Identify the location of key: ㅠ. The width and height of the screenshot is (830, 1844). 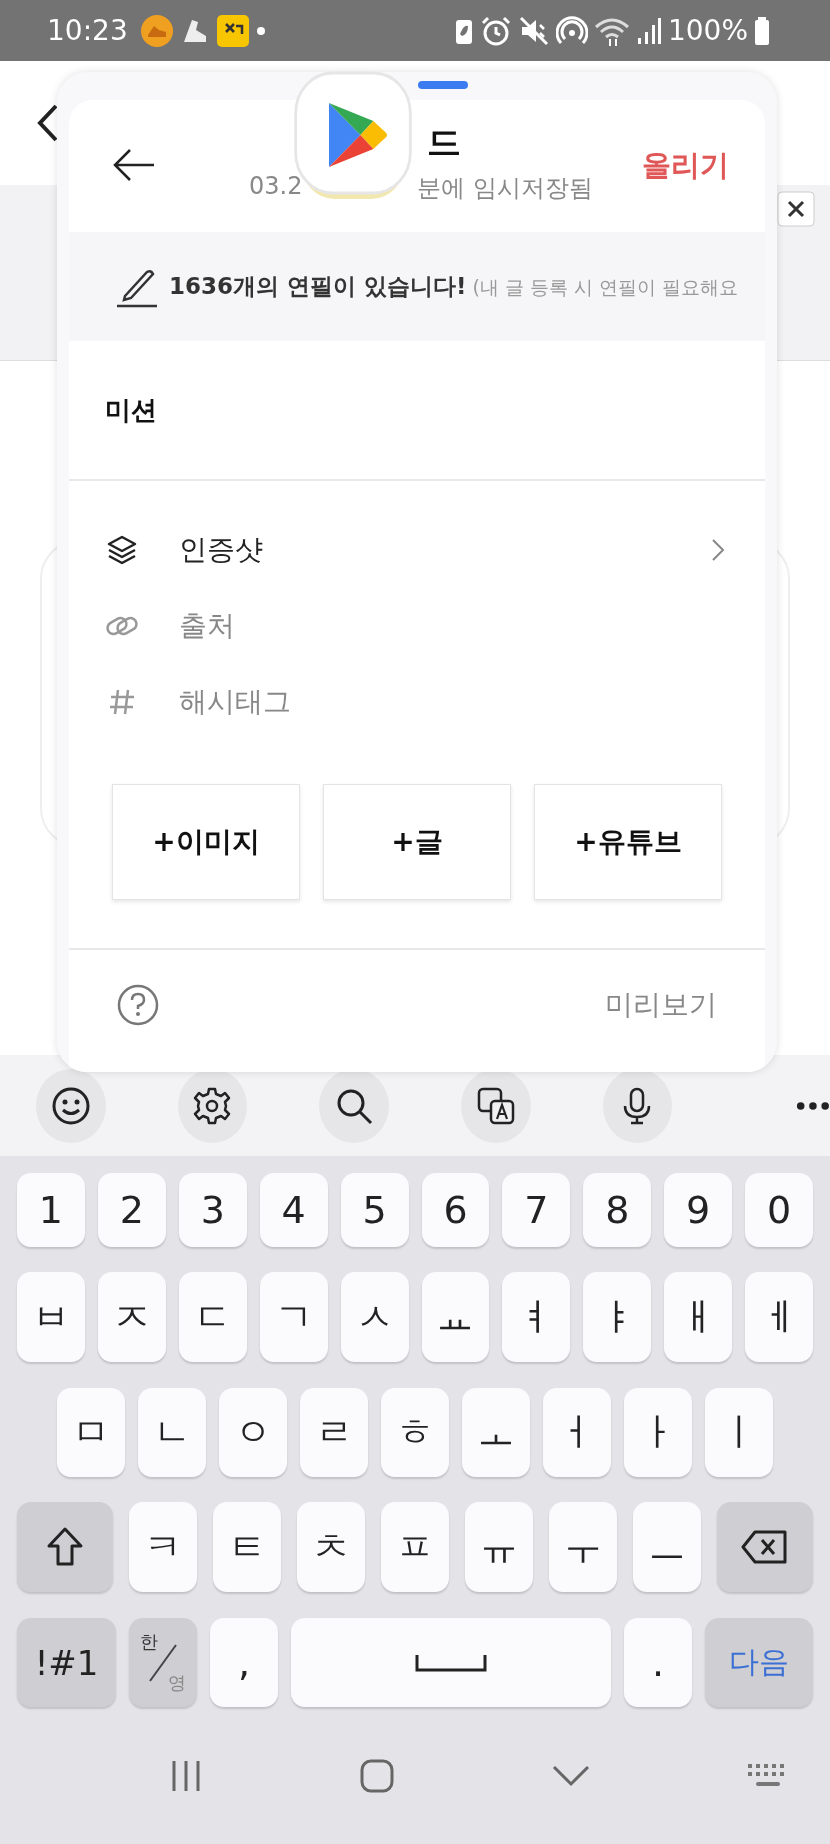
(499, 1547).